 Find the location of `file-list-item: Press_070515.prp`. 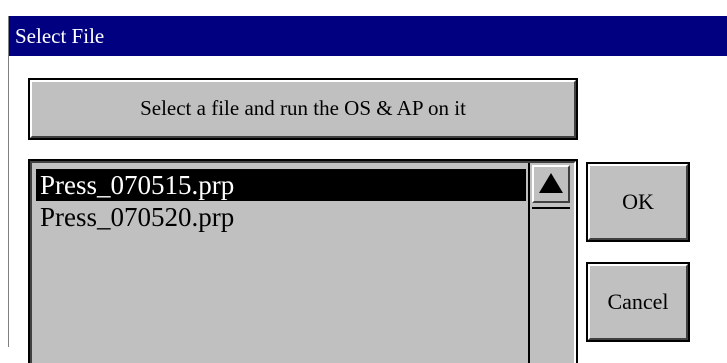

file-list-item: Press_070515.prp is located at coordinates (281, 185).